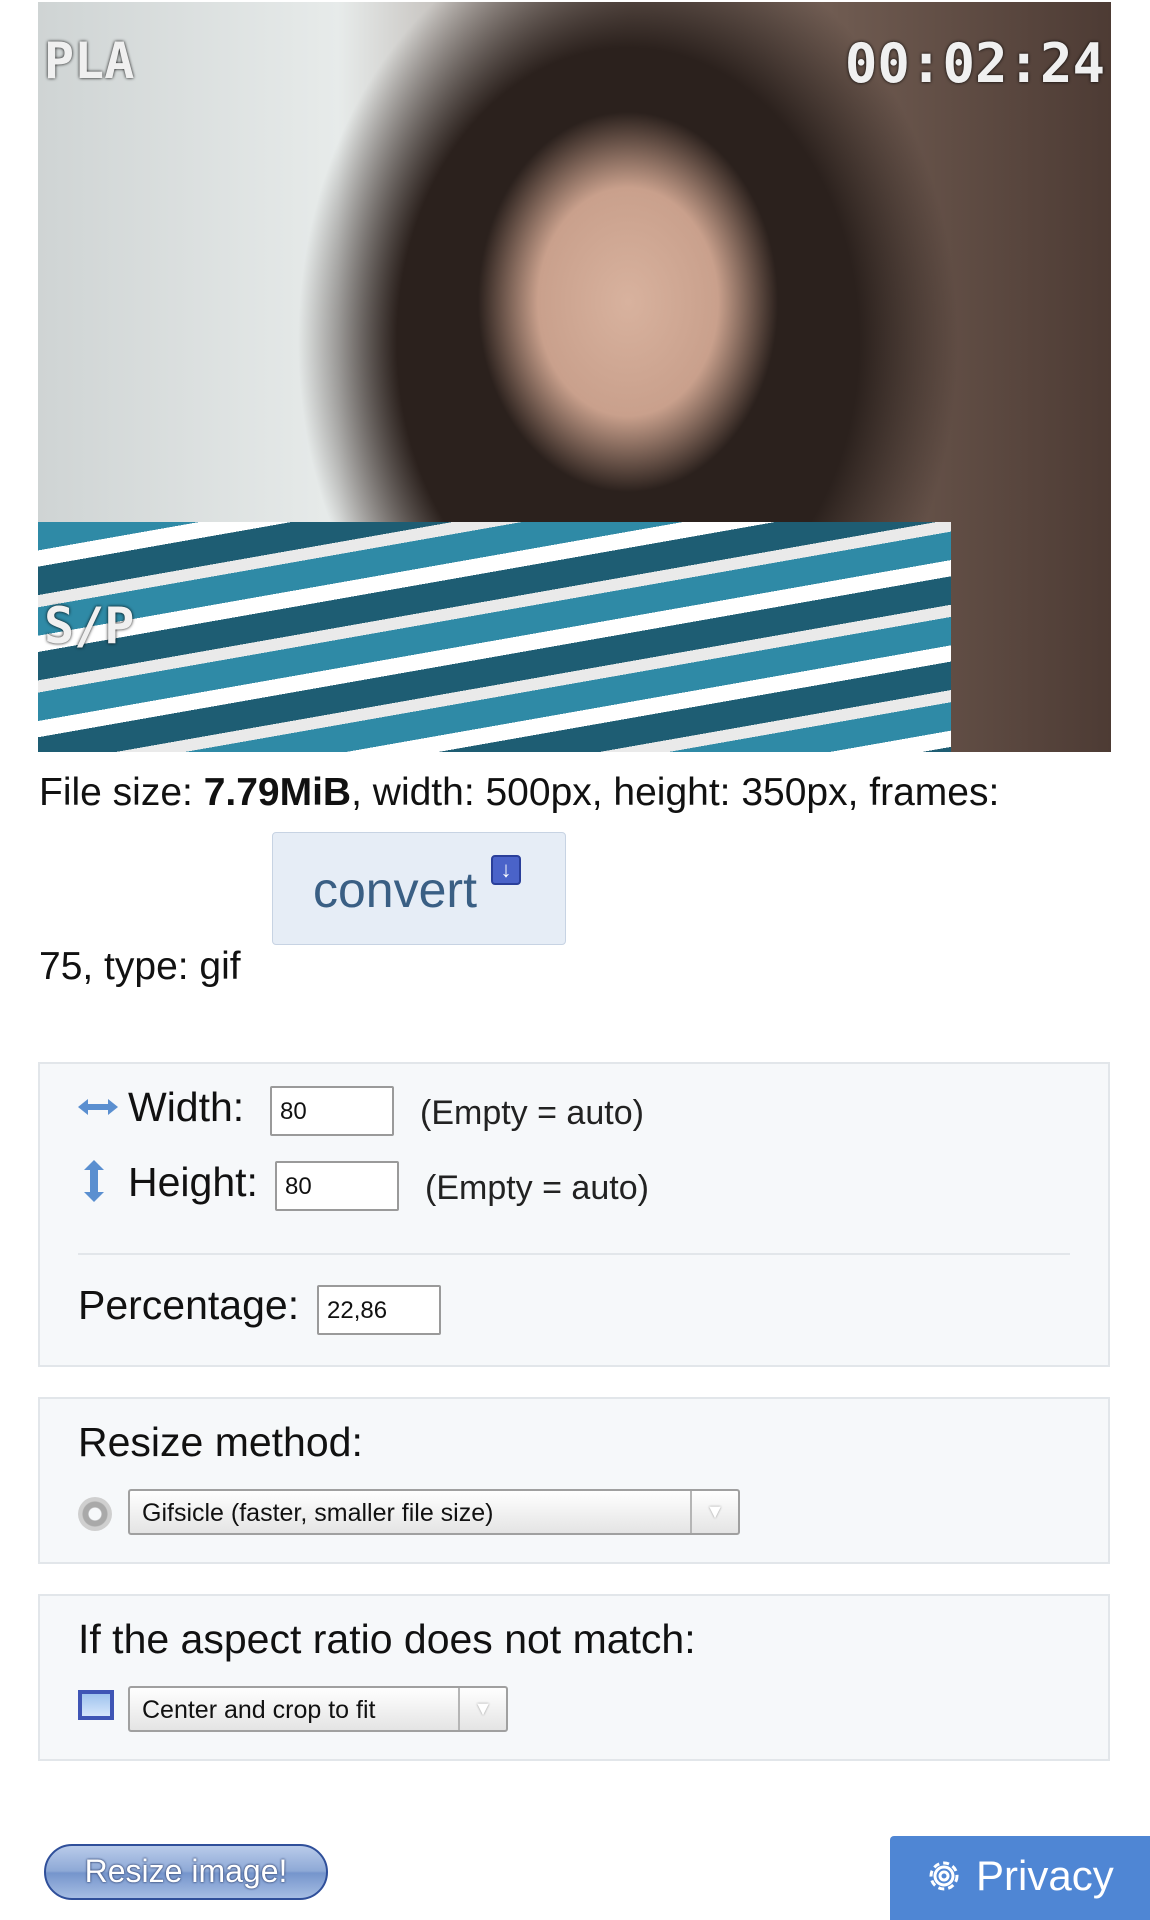  Describe the element at coordinates (387, 1639) in the screenshot. I see `aspect-ratio-label: If the aspect ratio does not match:` at that location.